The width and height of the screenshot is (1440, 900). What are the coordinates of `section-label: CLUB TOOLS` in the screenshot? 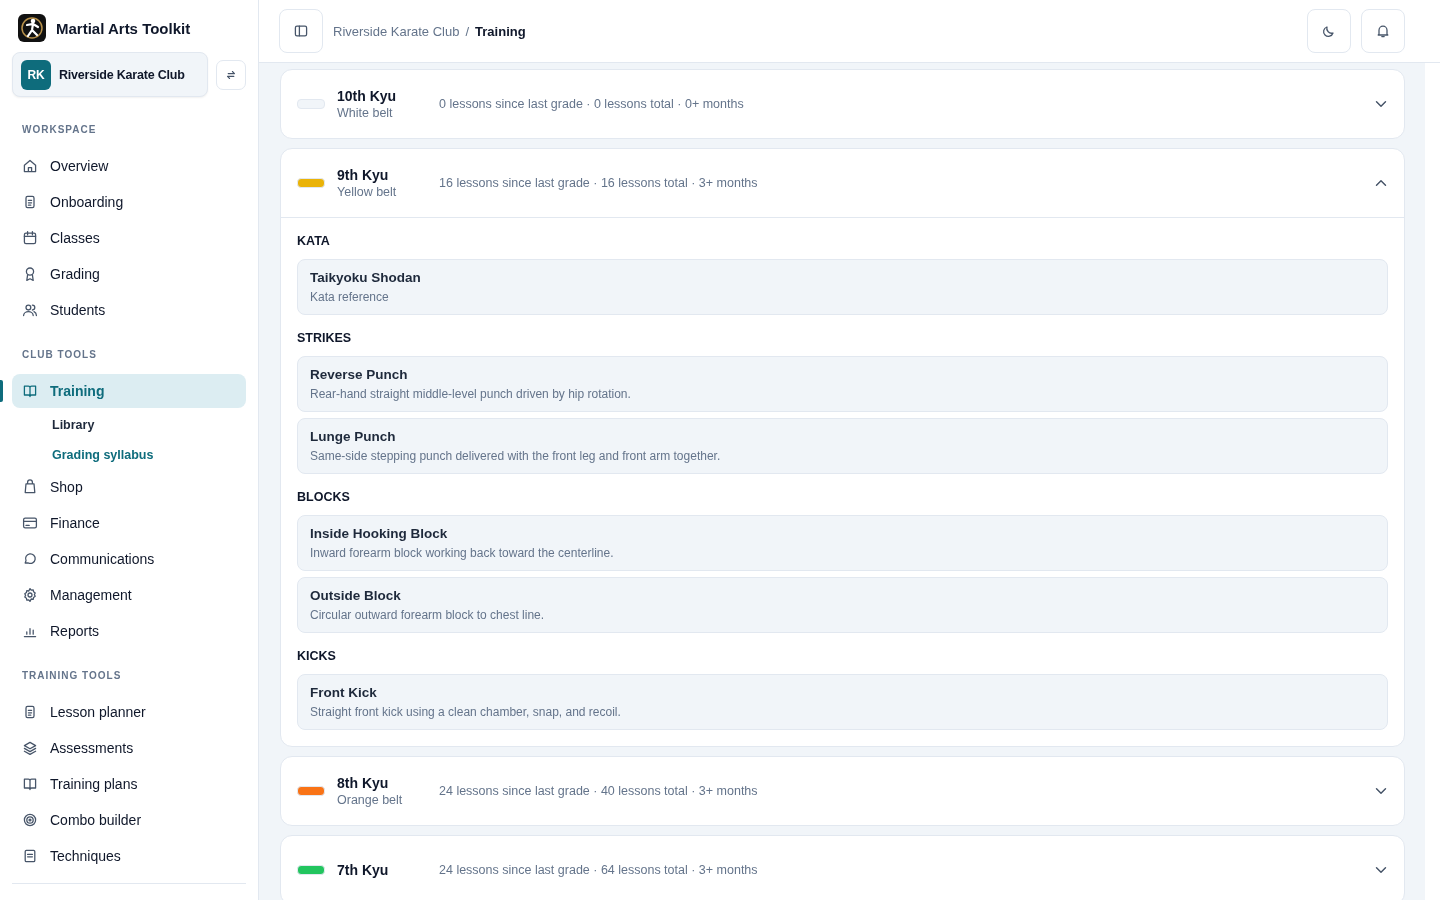 It's located at (59, 354).